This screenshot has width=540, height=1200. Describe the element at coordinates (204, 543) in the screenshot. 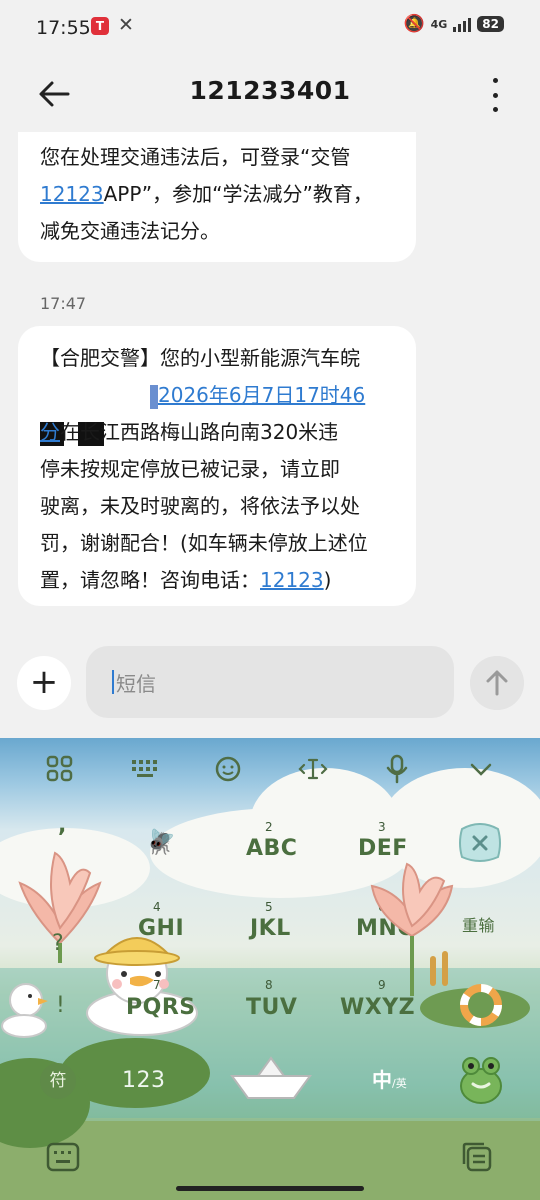

I see `message-line: 罚，谢谢配合！(如车辆未停放上述位` at that location.